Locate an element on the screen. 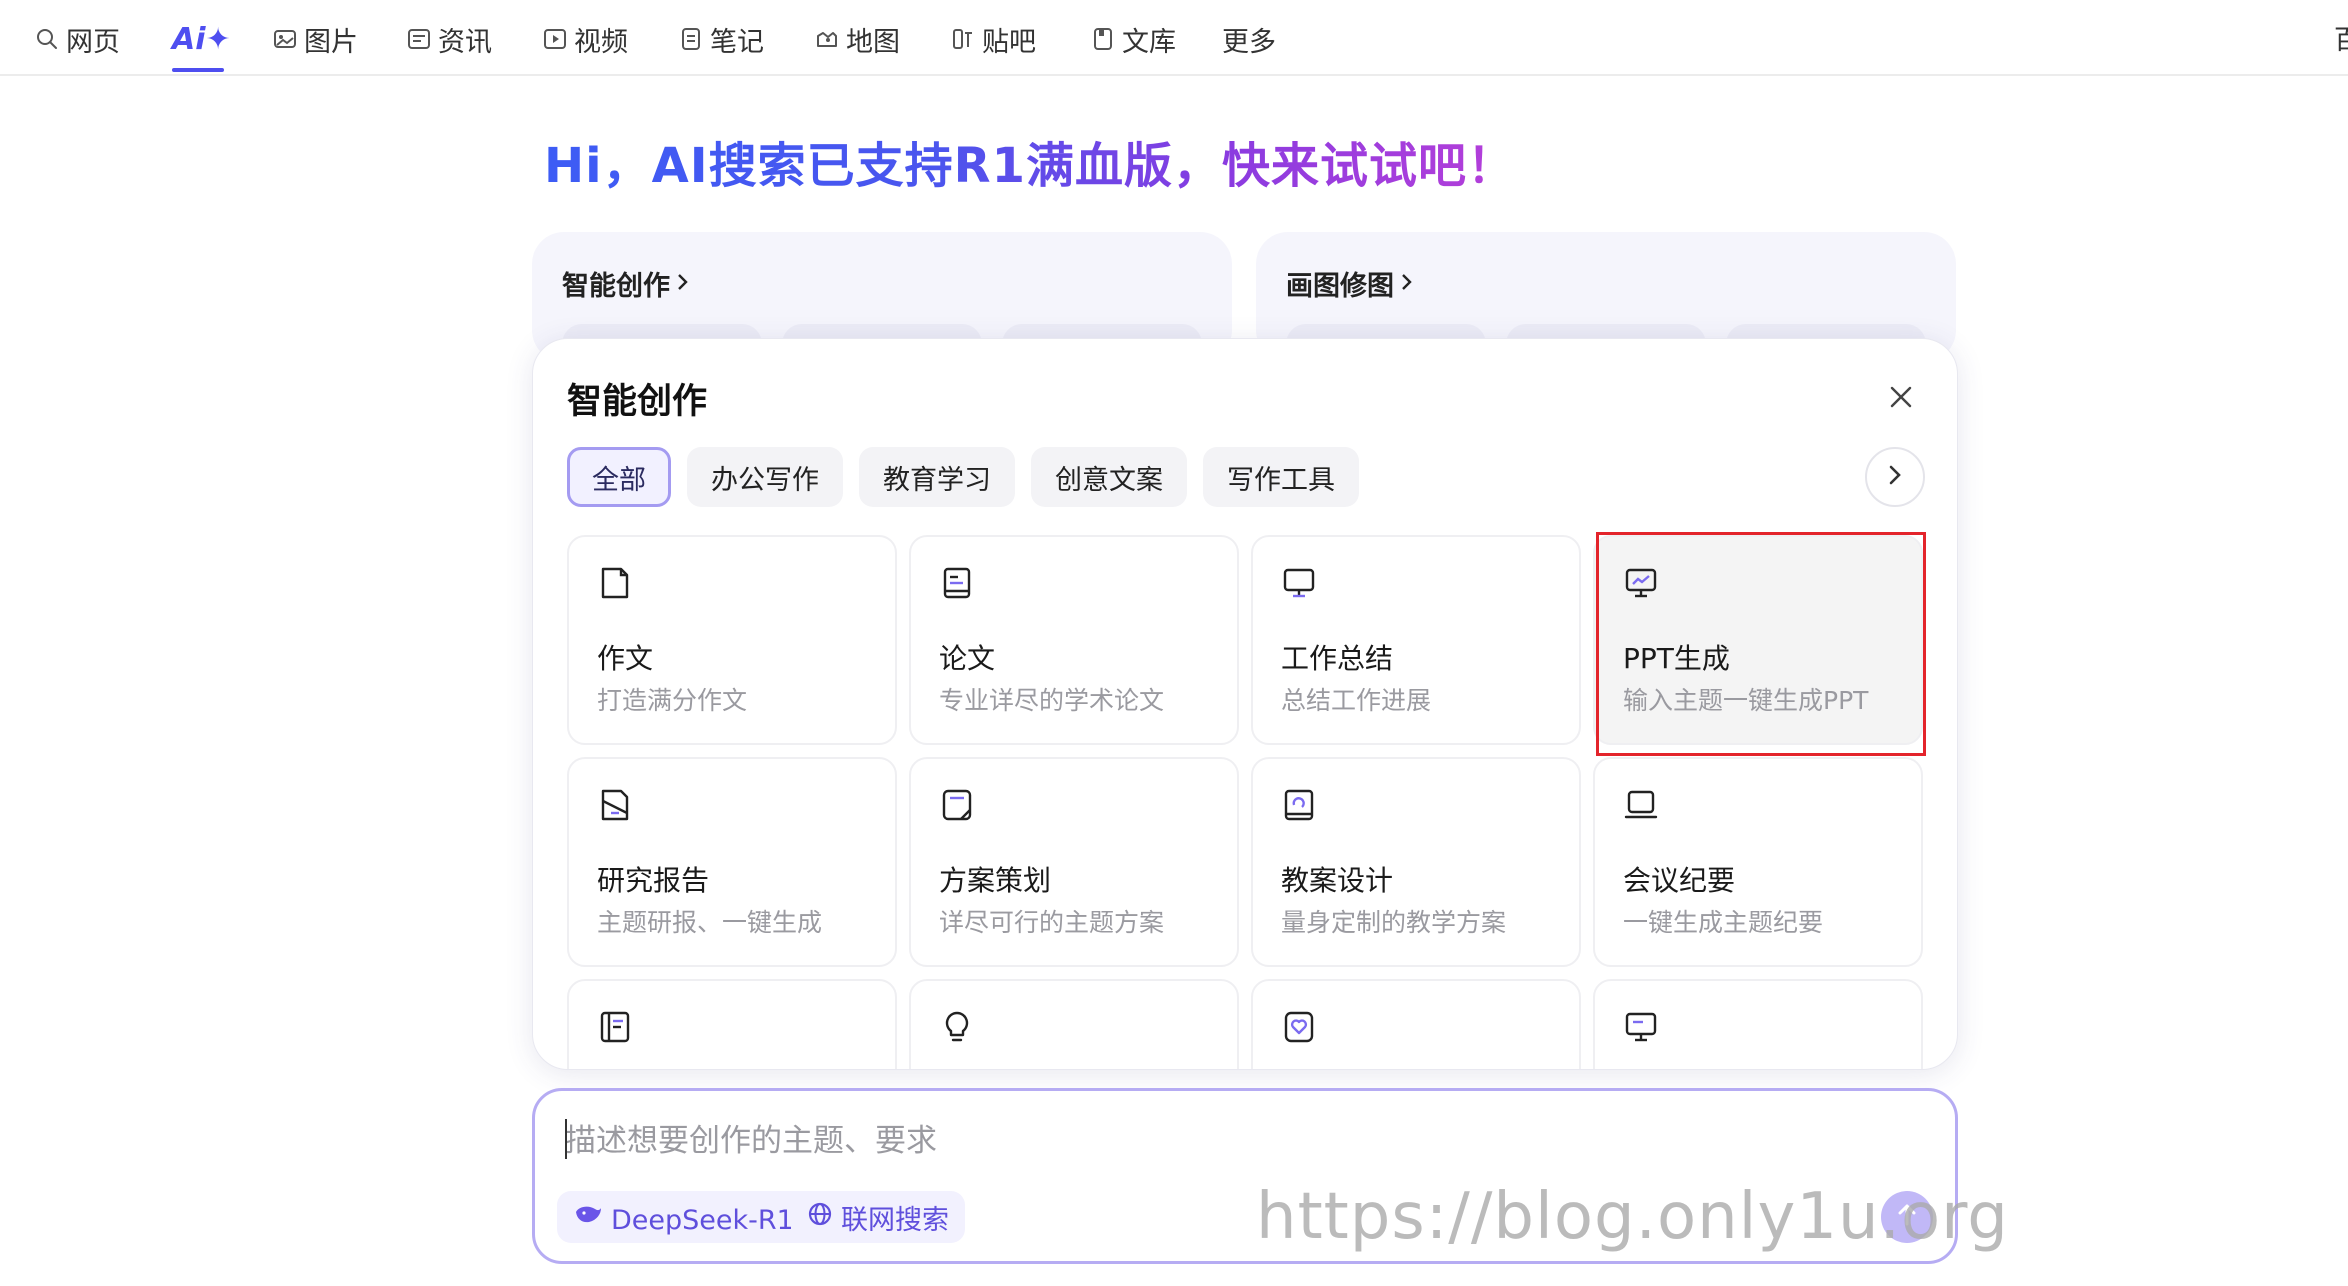  bg-card-title-left: 智能创作 is located at coordinates (626, 283).